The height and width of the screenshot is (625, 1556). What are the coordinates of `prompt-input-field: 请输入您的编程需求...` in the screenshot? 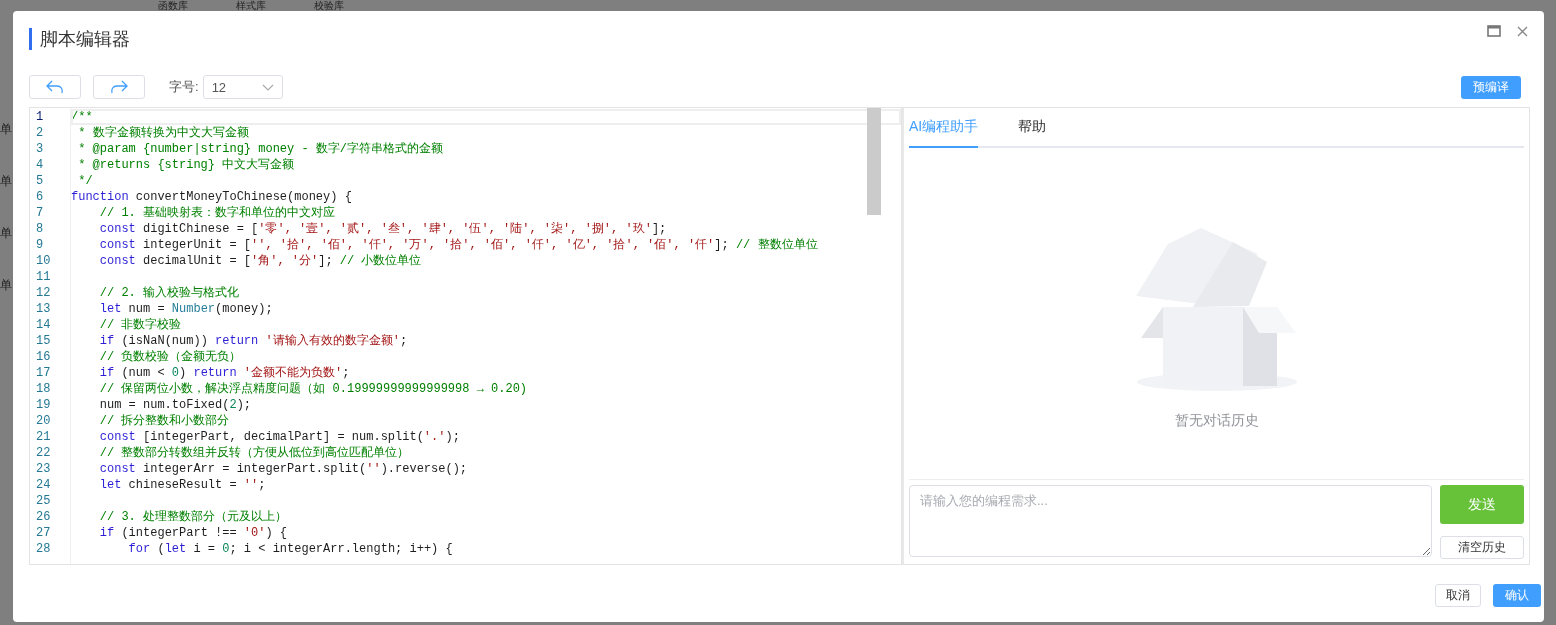 It's located at (1170, 521).